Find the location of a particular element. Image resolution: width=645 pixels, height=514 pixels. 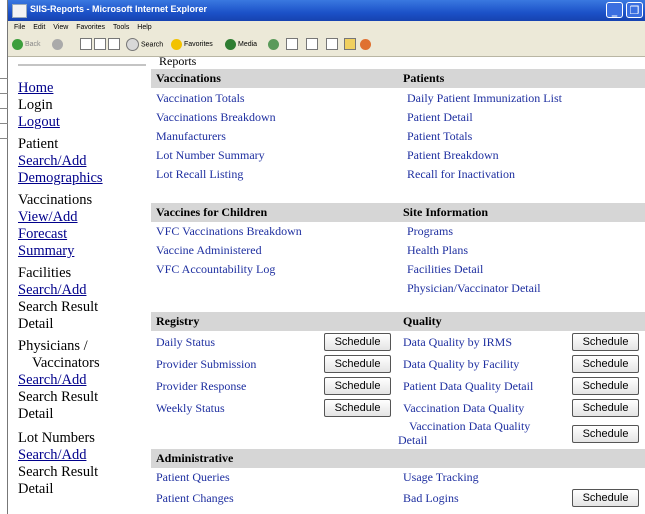

report-link-manufacturers: Manufacturers is located at coordinates (191, 136).